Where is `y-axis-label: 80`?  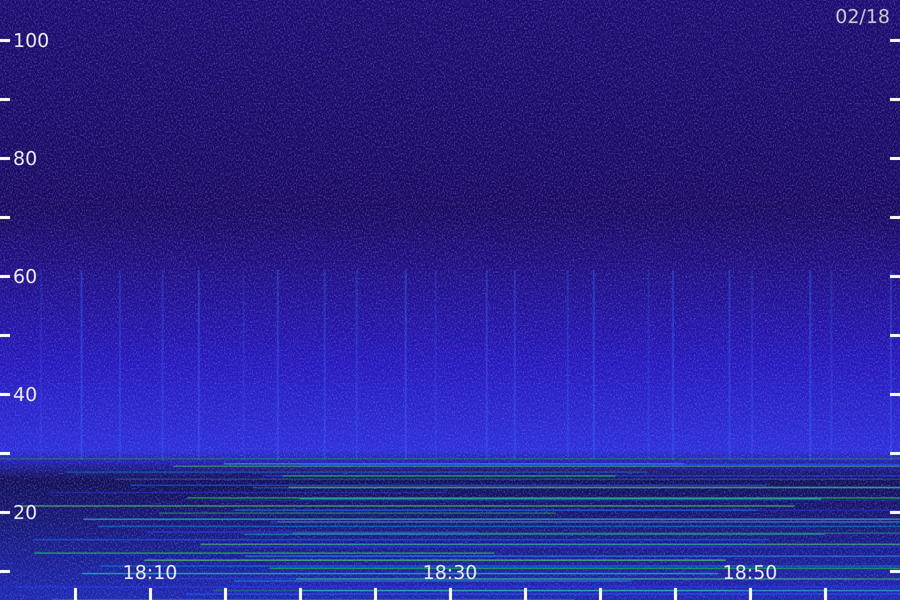 y-axis-label: 80 is located at coordinates (25, 159).